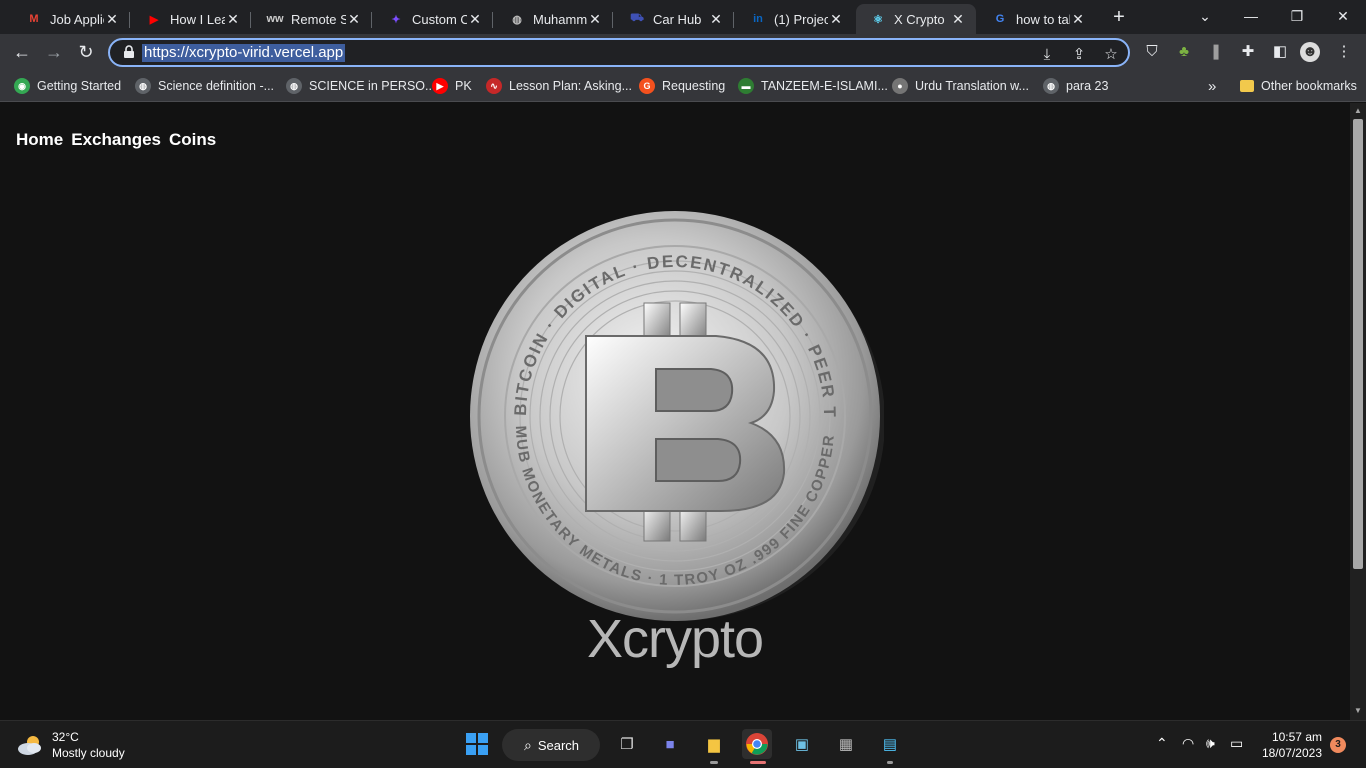 The height and width of the screenshot is (768, 1366). What do you see at coordinates (1358, 711) in the screenshot?
I see `scroll-down-arrow-icon: ▼` at bounding box center [1358, 711].